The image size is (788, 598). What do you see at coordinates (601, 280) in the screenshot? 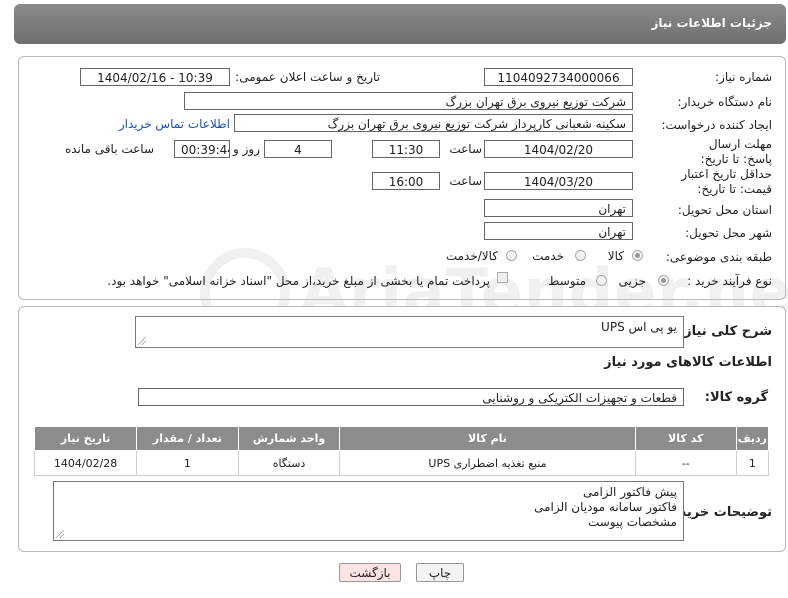
I see `process-radio-medium` at bounding box center [601, 280].